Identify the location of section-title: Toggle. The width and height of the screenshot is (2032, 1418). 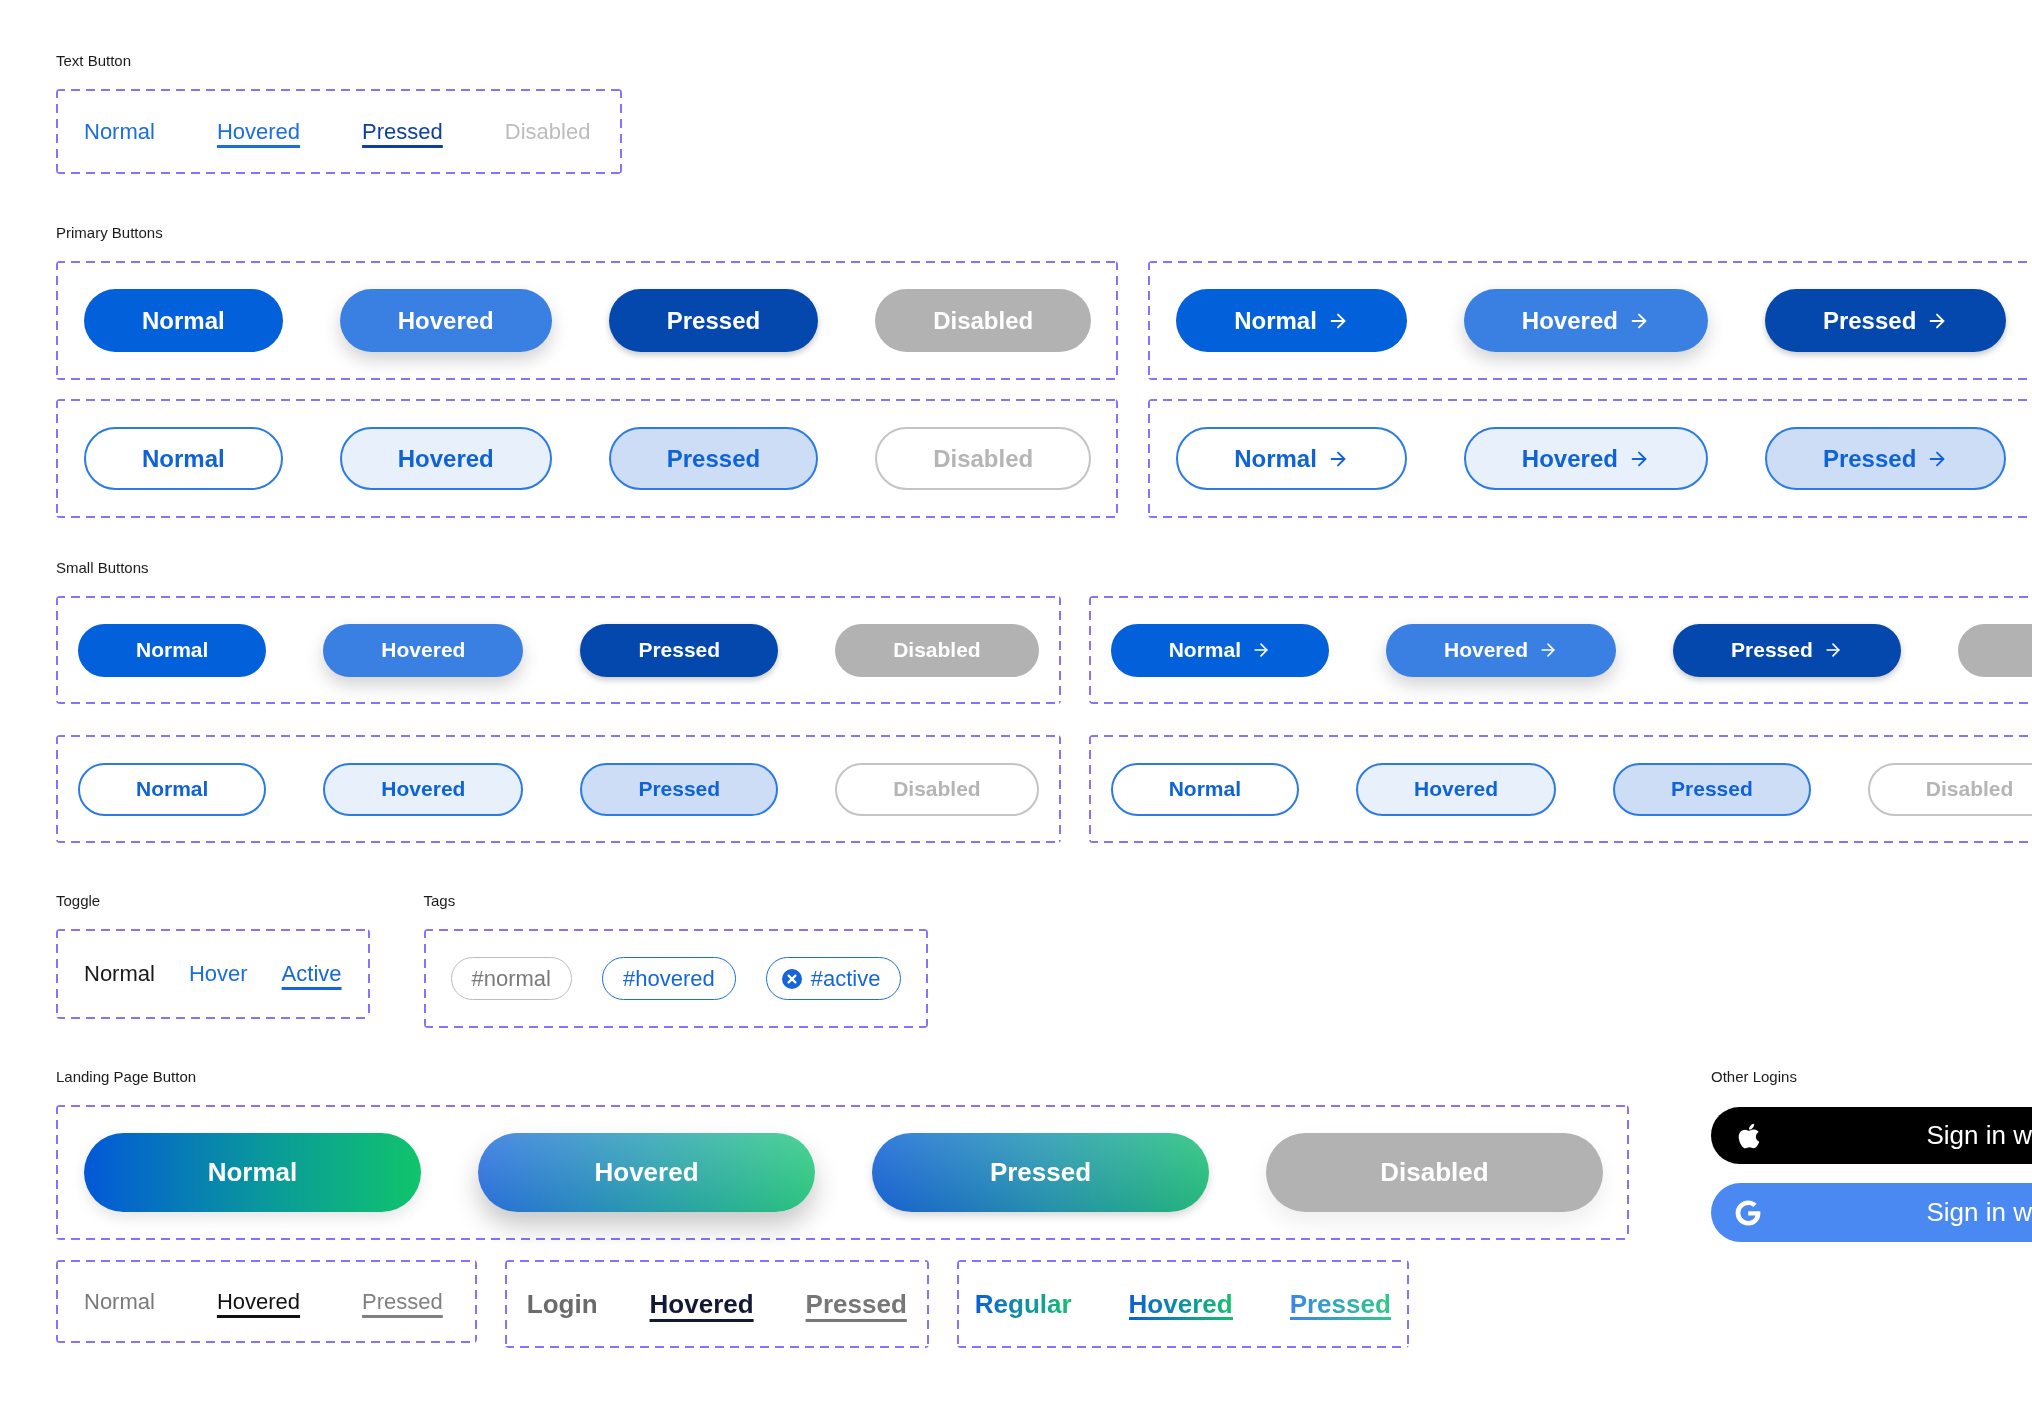
(78, 901).